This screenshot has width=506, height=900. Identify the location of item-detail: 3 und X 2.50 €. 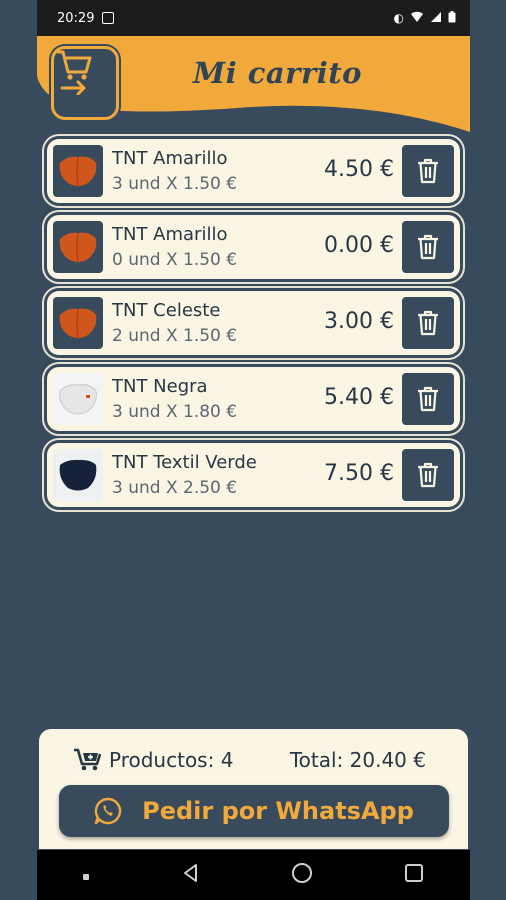
(175, 488).